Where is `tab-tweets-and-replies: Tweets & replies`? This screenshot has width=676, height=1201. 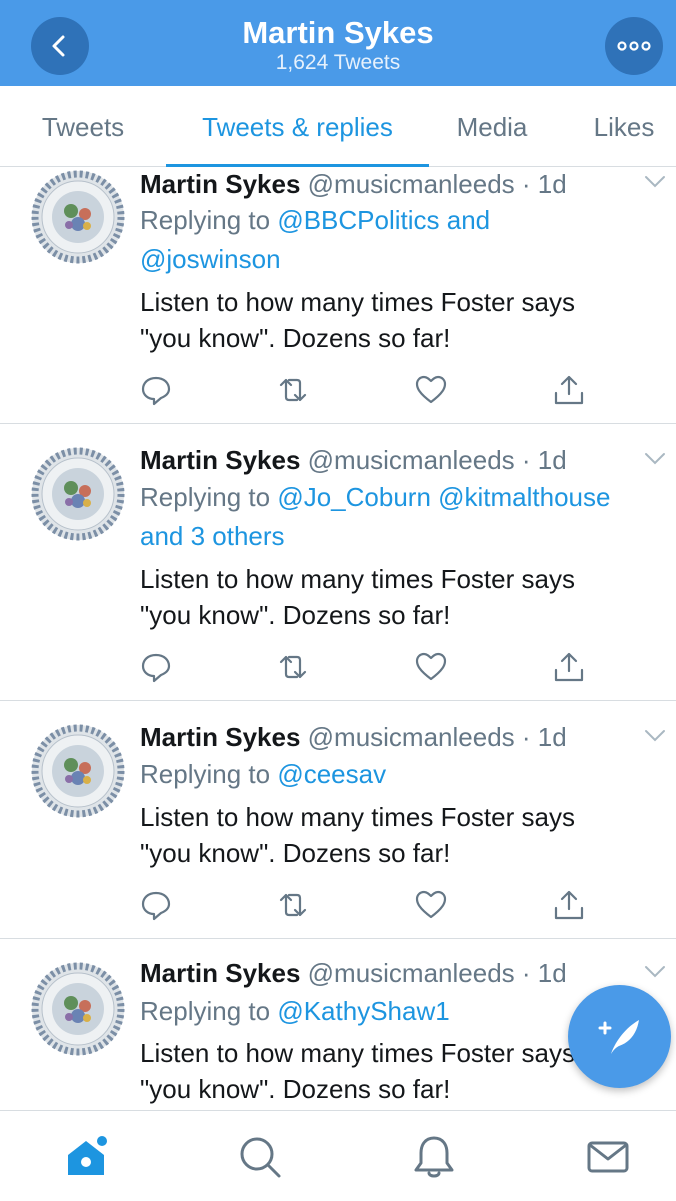 tab-tweets-and-replies: Tweets & replies is located at coordinates (297, 126).